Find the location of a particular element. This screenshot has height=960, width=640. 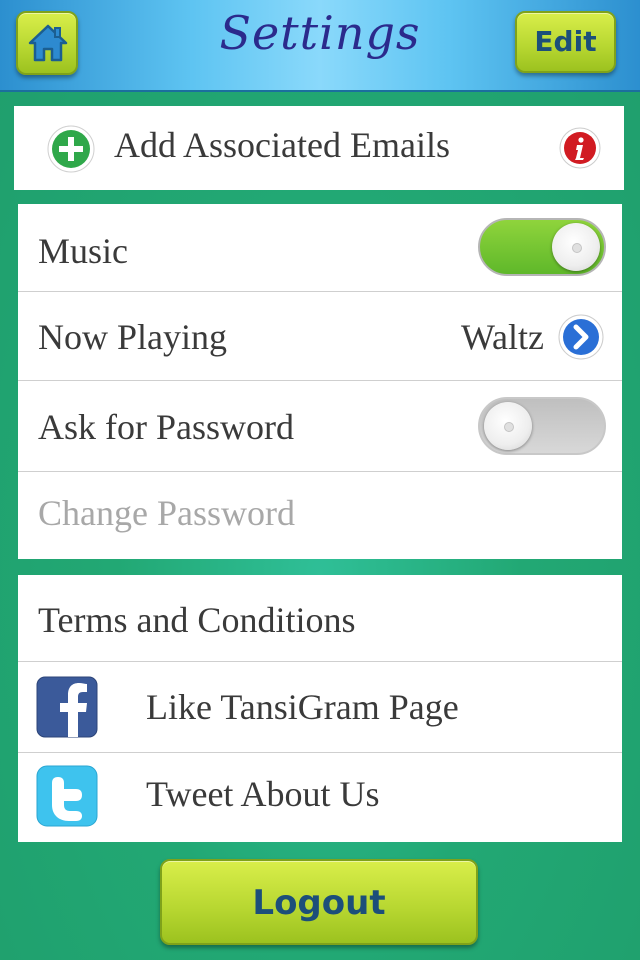

music-row: Music is located at coordinates (320, 248).